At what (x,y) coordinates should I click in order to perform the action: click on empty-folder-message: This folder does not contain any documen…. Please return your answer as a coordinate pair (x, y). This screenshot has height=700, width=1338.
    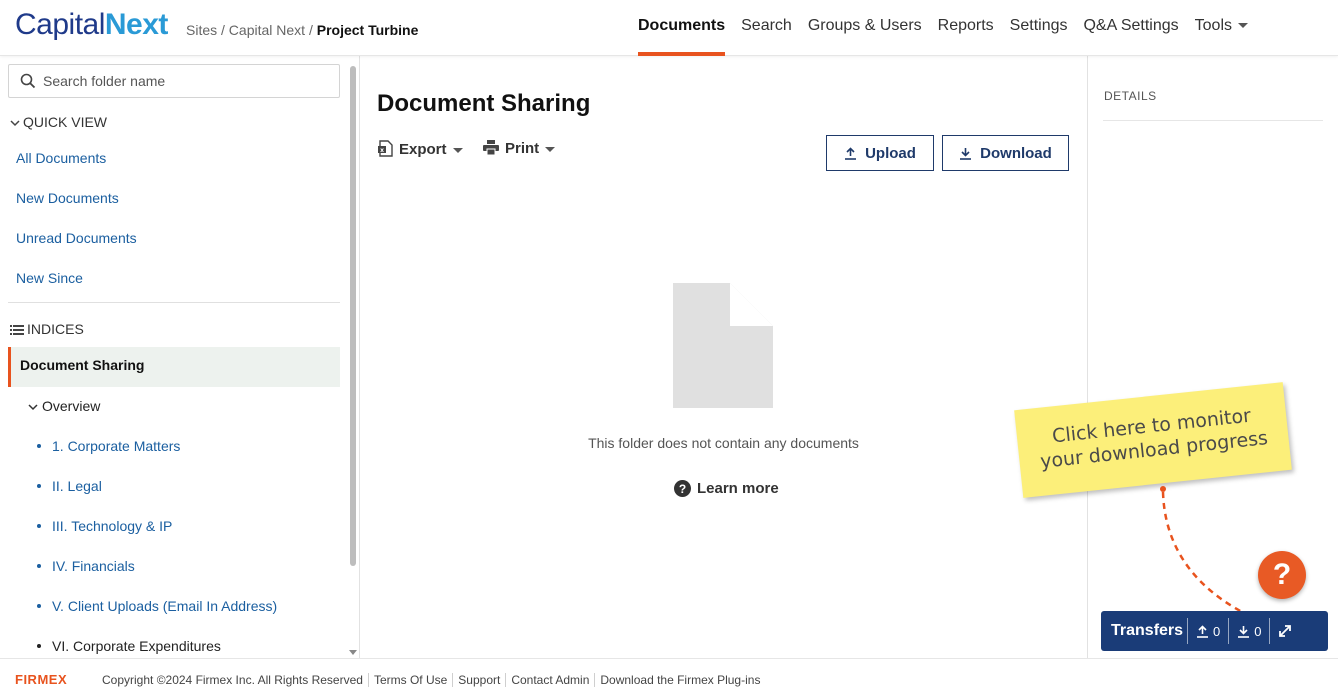
    Looking at the image, I should click on (723, 443).